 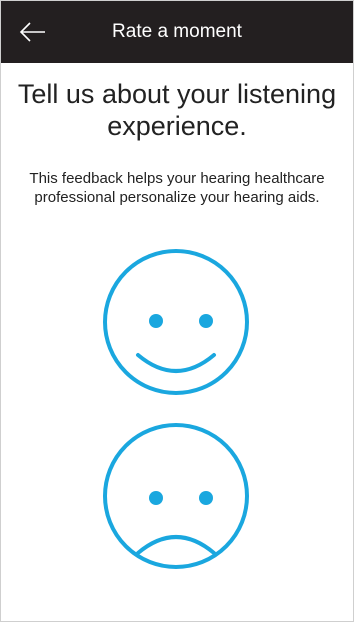 I want to click on prompt-heading: Tell us about your listening experience., so click(x=177, y=110).